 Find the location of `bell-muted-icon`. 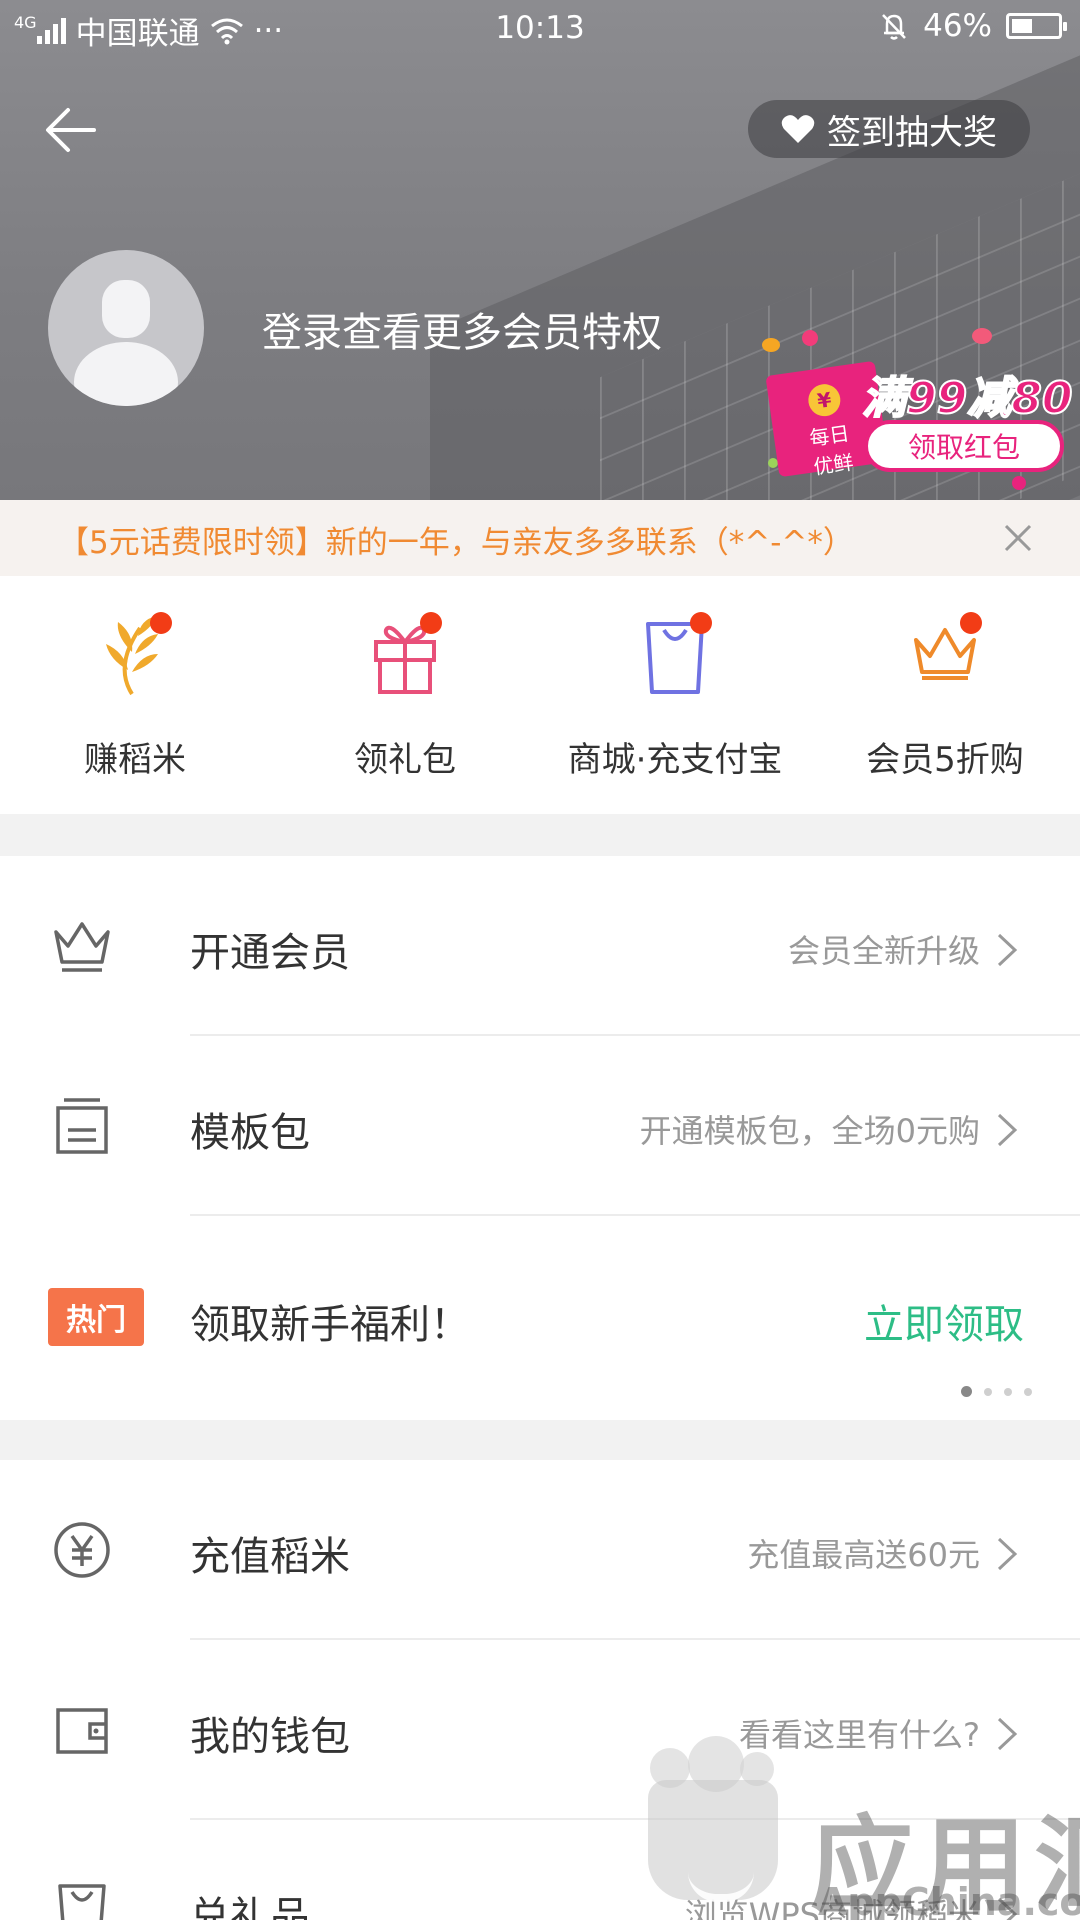

bell-muted-icon is located at coordinates (894, 27).